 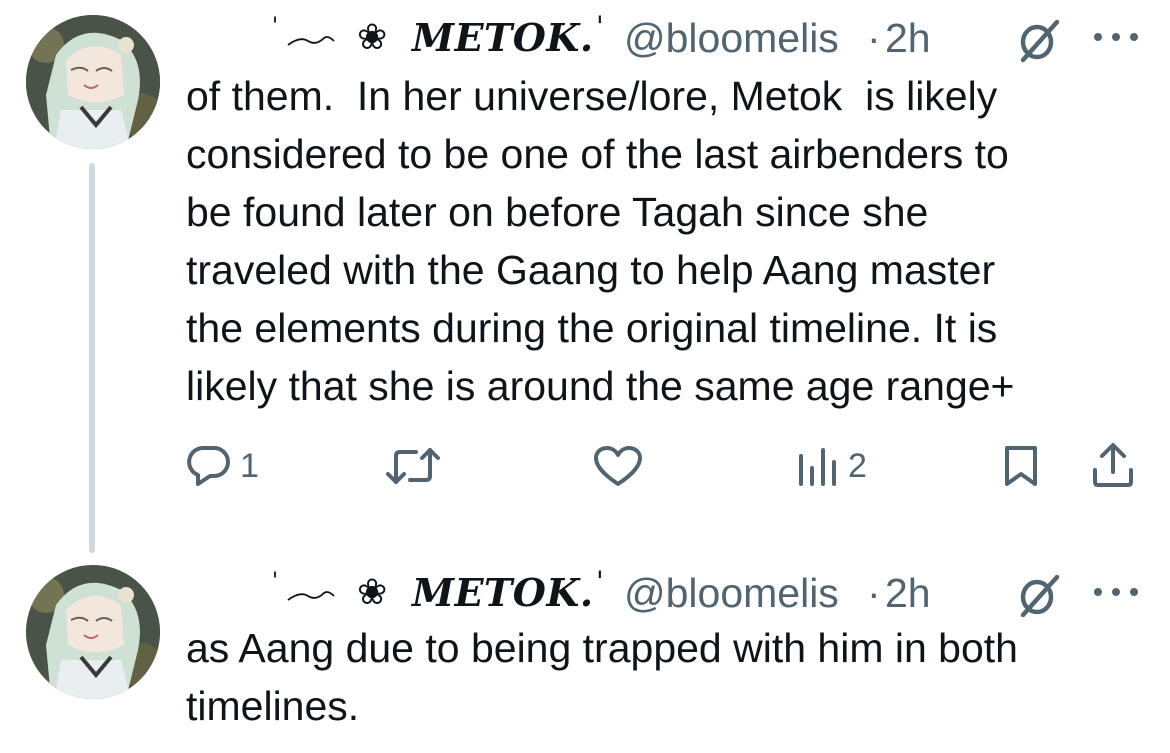 I want to click on heart-icon, so click(x=618, y=466).